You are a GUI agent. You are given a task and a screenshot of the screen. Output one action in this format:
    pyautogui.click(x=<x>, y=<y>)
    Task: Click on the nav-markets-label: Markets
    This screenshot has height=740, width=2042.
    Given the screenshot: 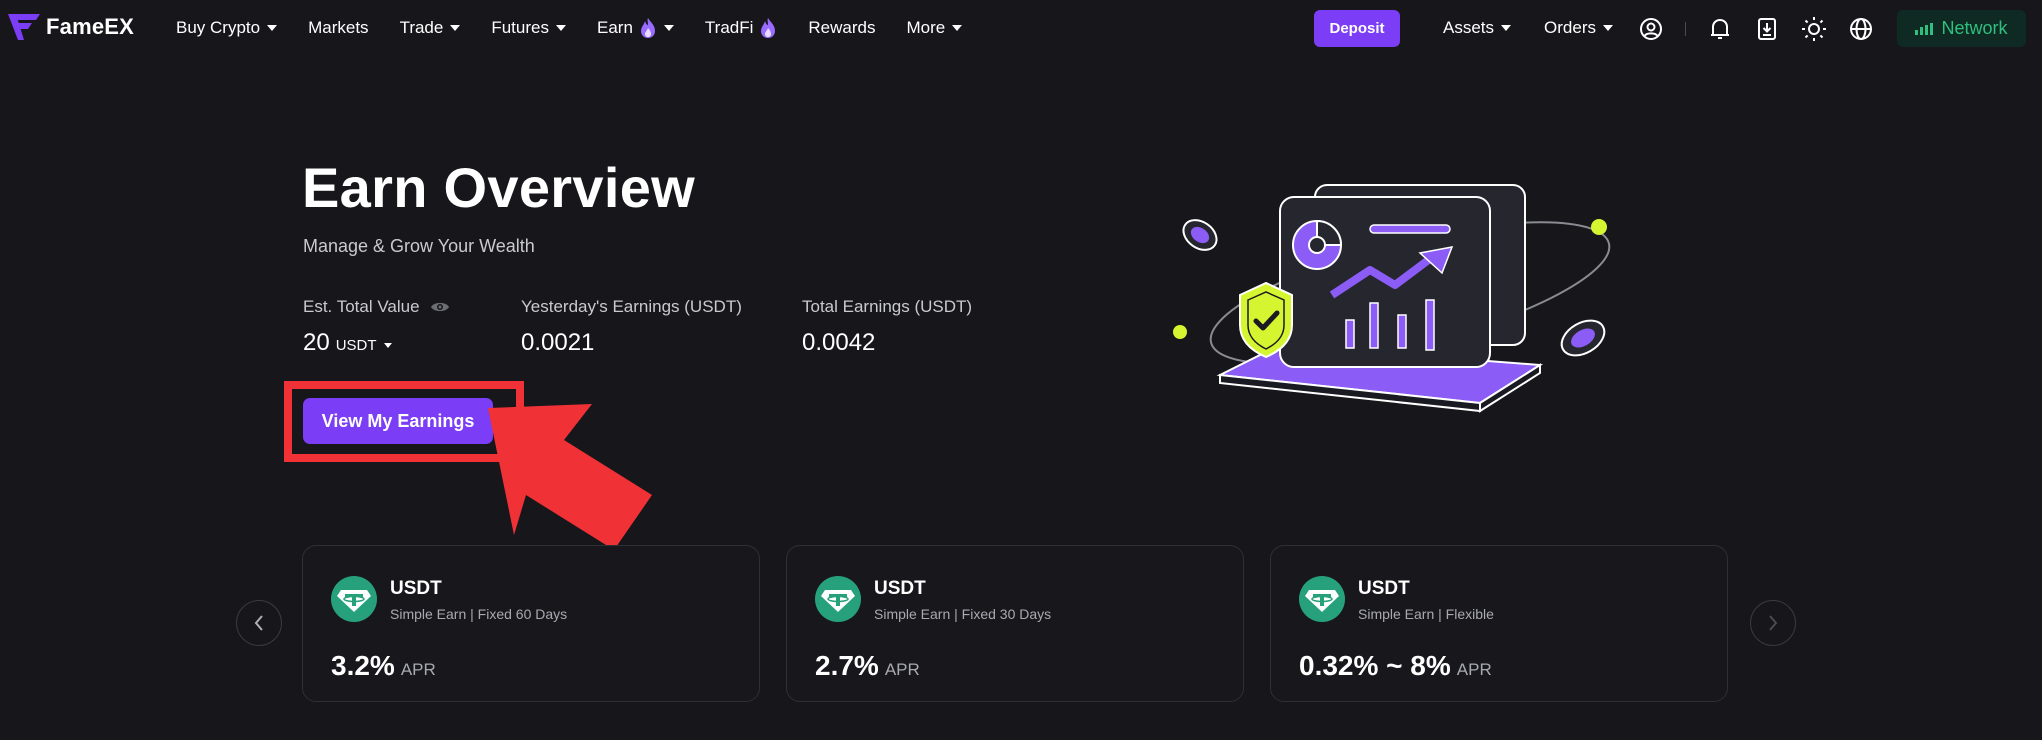 What is the action you would take?
    pyautogui.click(x=338, y=27)
    